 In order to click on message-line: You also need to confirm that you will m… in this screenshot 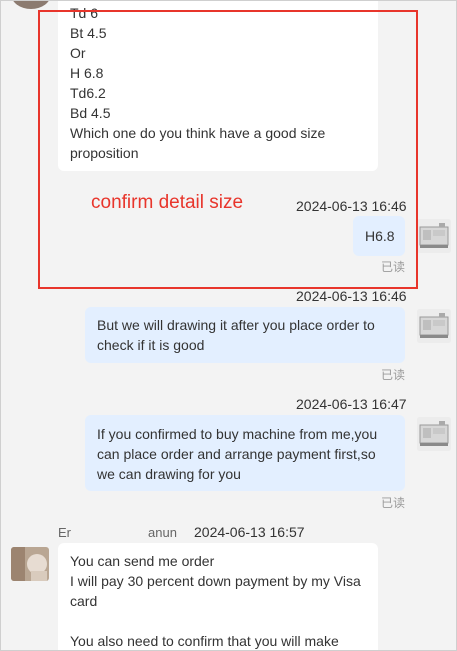, I will do `click(204, 641)`.